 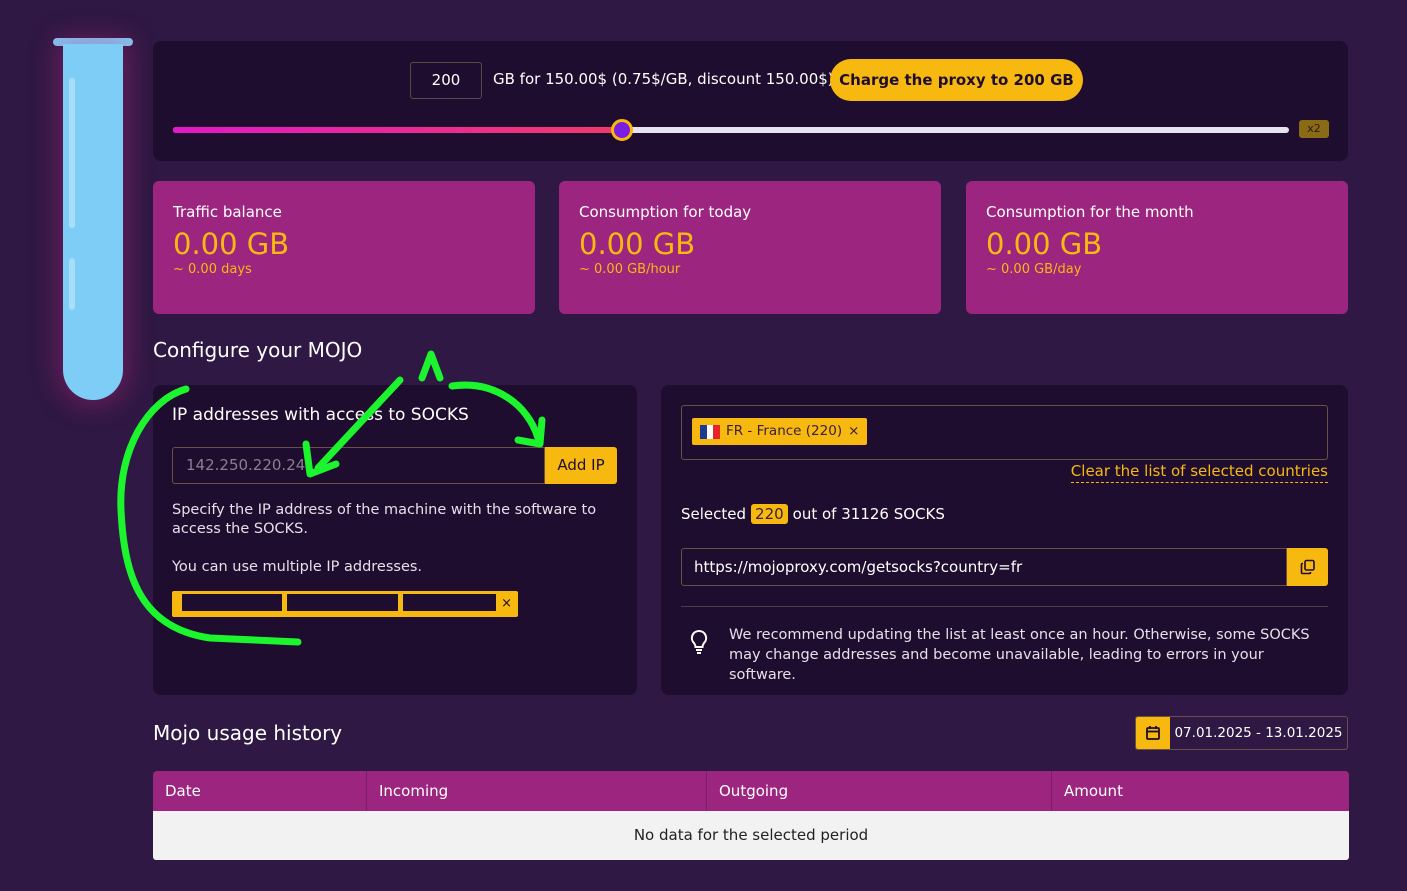 I want to click on traffic-balance-card: Traffic balance 0.00 GB ~ 0.00 days, so click(x=344, y=247).